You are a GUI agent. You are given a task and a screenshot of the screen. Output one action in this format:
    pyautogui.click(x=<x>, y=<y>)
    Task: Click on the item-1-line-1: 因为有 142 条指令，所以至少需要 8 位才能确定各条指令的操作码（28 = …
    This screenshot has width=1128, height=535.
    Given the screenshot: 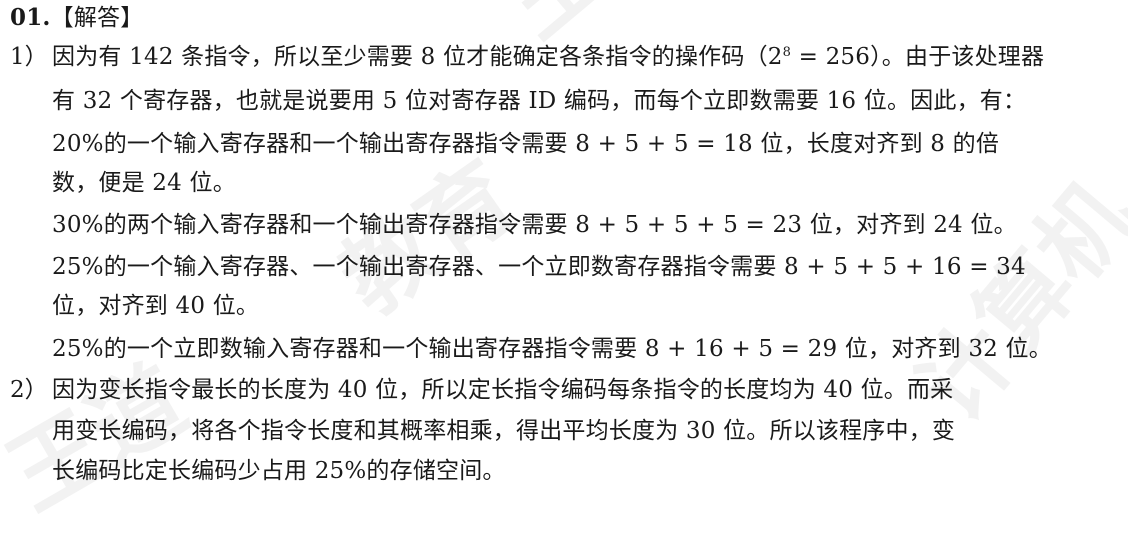 What is the action you would take?
    pyautogui.click(x=548, y=57)
    